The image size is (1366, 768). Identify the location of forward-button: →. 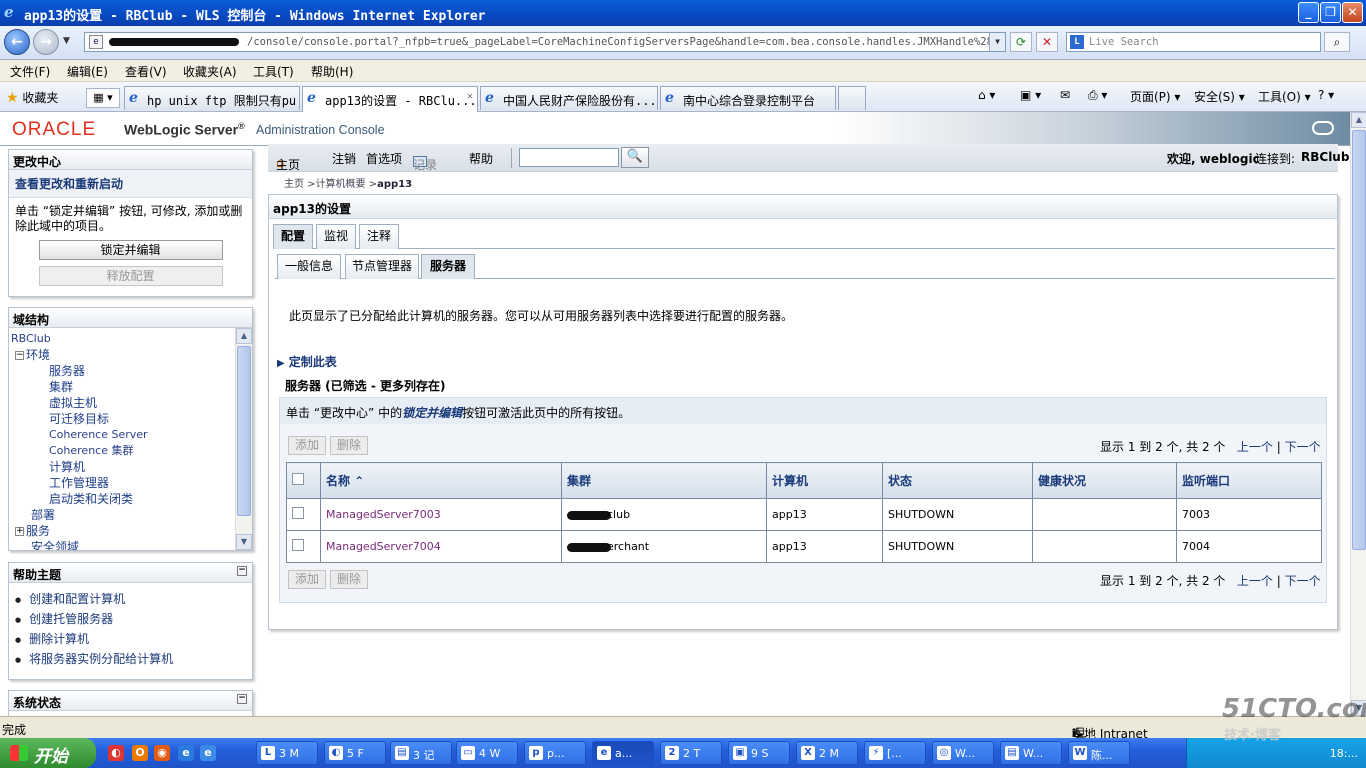
(46, 42).